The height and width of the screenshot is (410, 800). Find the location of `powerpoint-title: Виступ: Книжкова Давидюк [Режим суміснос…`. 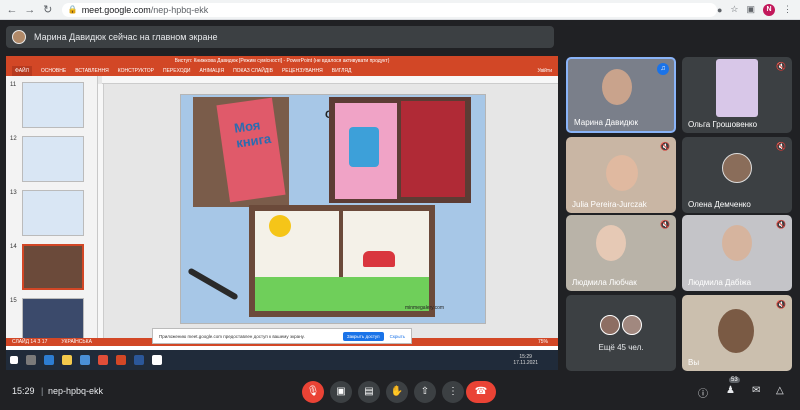

powerpoint-title: Виступ: Книжкова Давидюк [Режим суміснос… is located at coordinates (282, 61).